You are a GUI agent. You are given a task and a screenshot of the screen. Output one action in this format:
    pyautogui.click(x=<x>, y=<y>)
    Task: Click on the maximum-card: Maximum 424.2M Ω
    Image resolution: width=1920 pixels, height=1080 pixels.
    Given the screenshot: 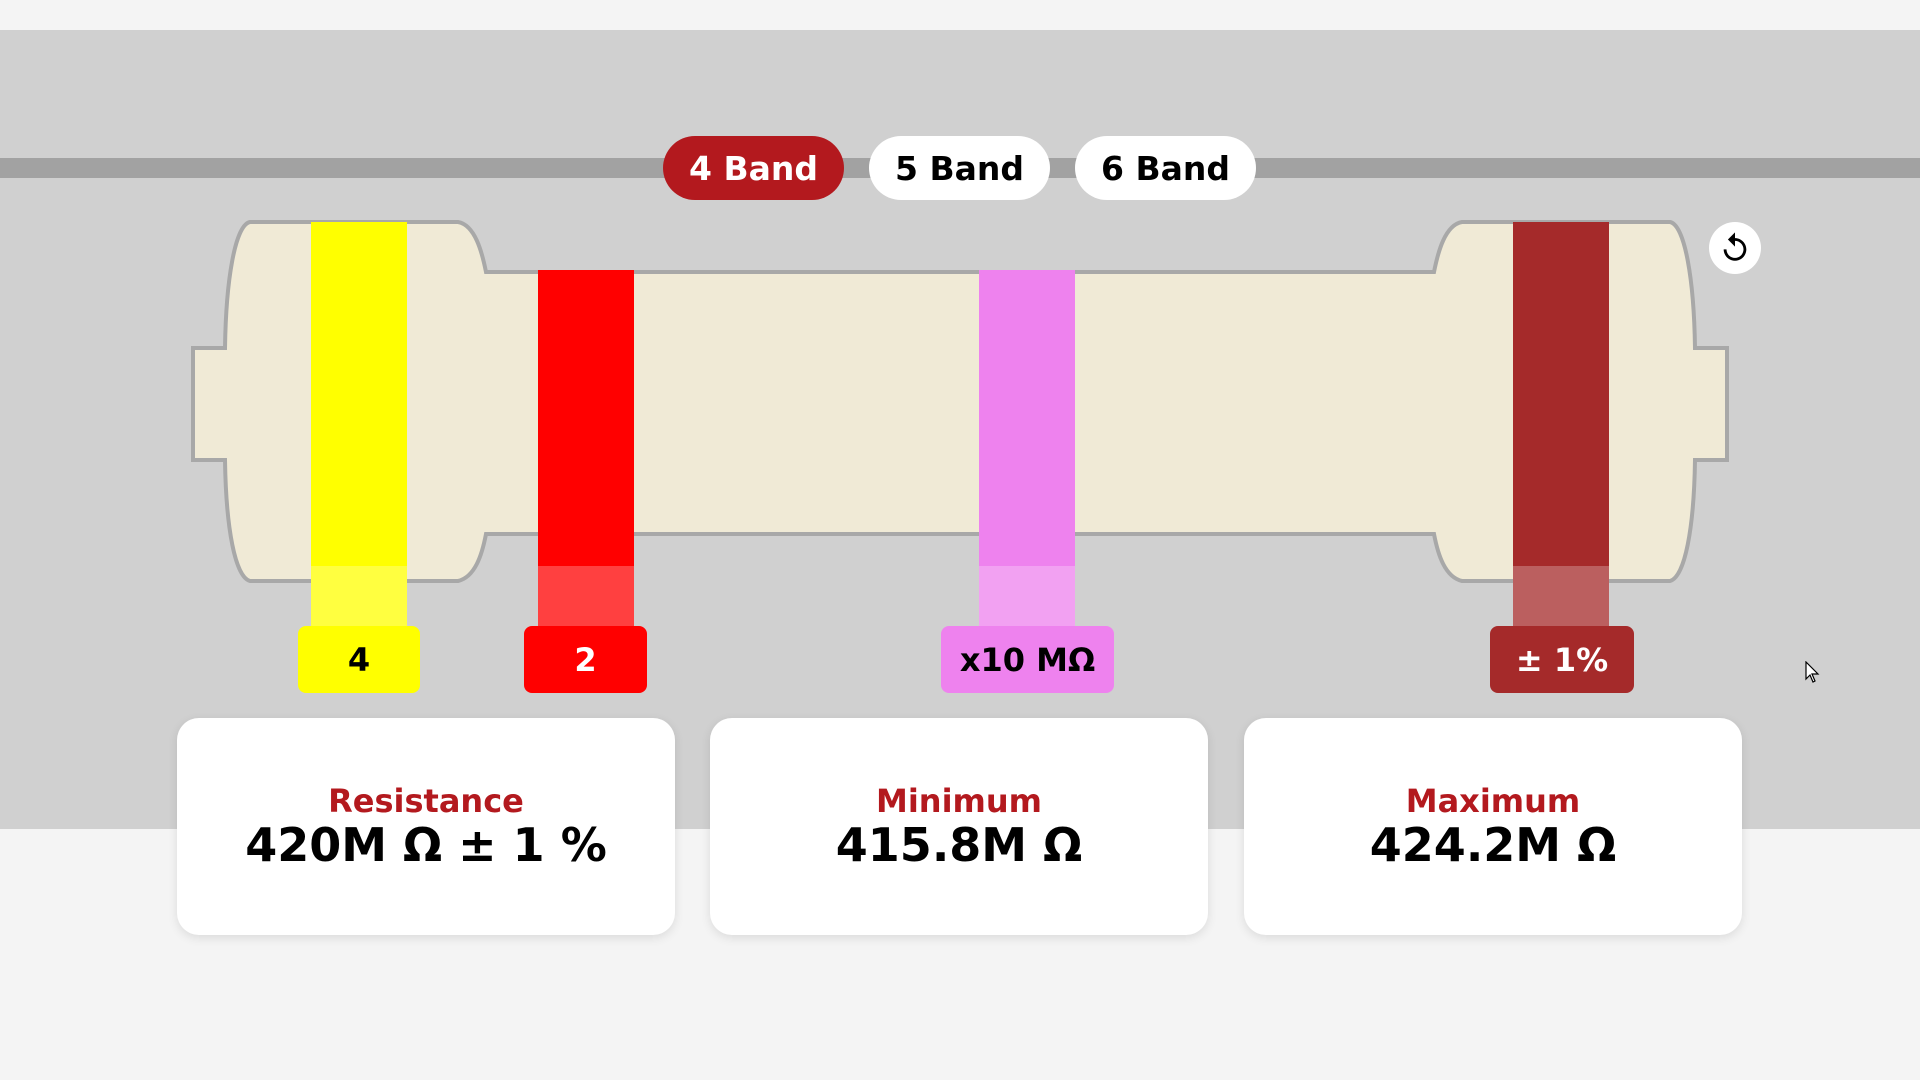 What is the action you would take?
    pyautogui.click(x=1493, y=826)
    